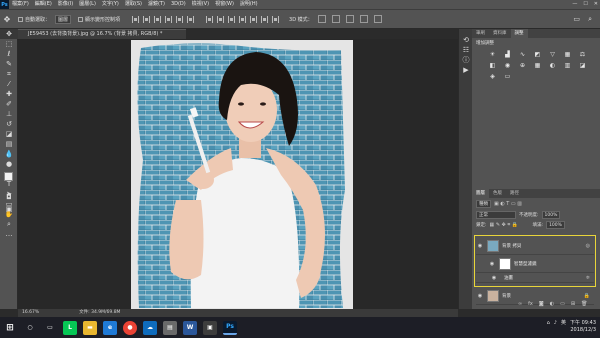  Describe the element at coordinates (9, 144) in the screenshot. I see `gradient-tool-icon: ▤` at that location.